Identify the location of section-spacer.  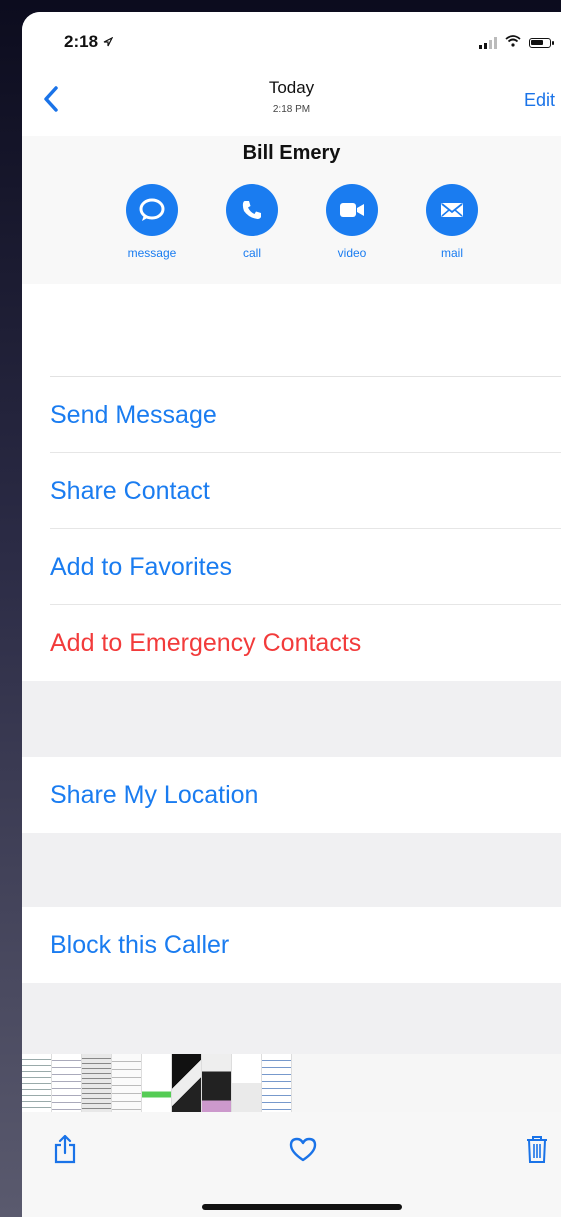
(291, 330).